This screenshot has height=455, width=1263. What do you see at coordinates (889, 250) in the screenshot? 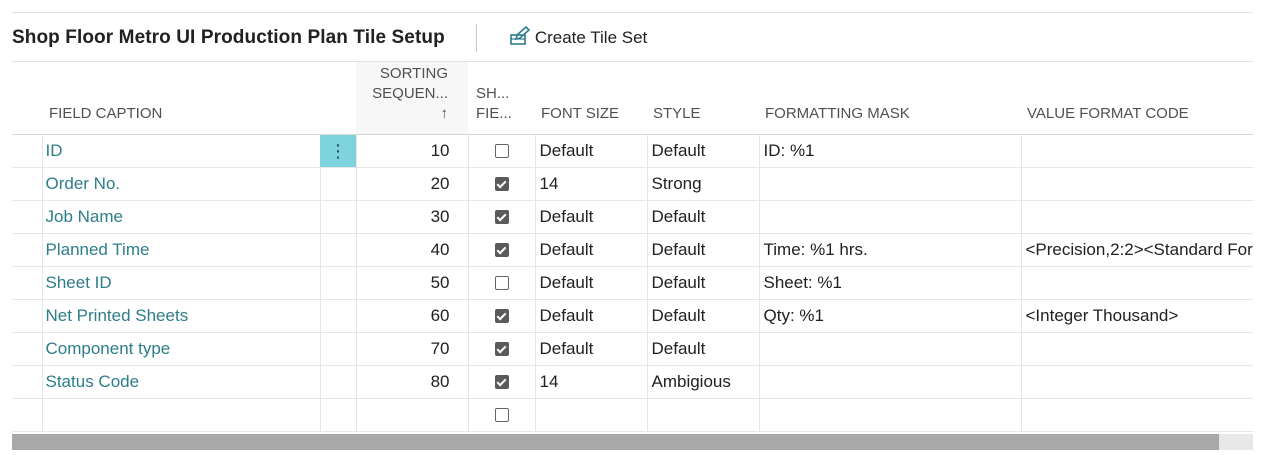
I see `formatting-mask-cell: Time: %1 hrs.` at bounding box center [889, 250].